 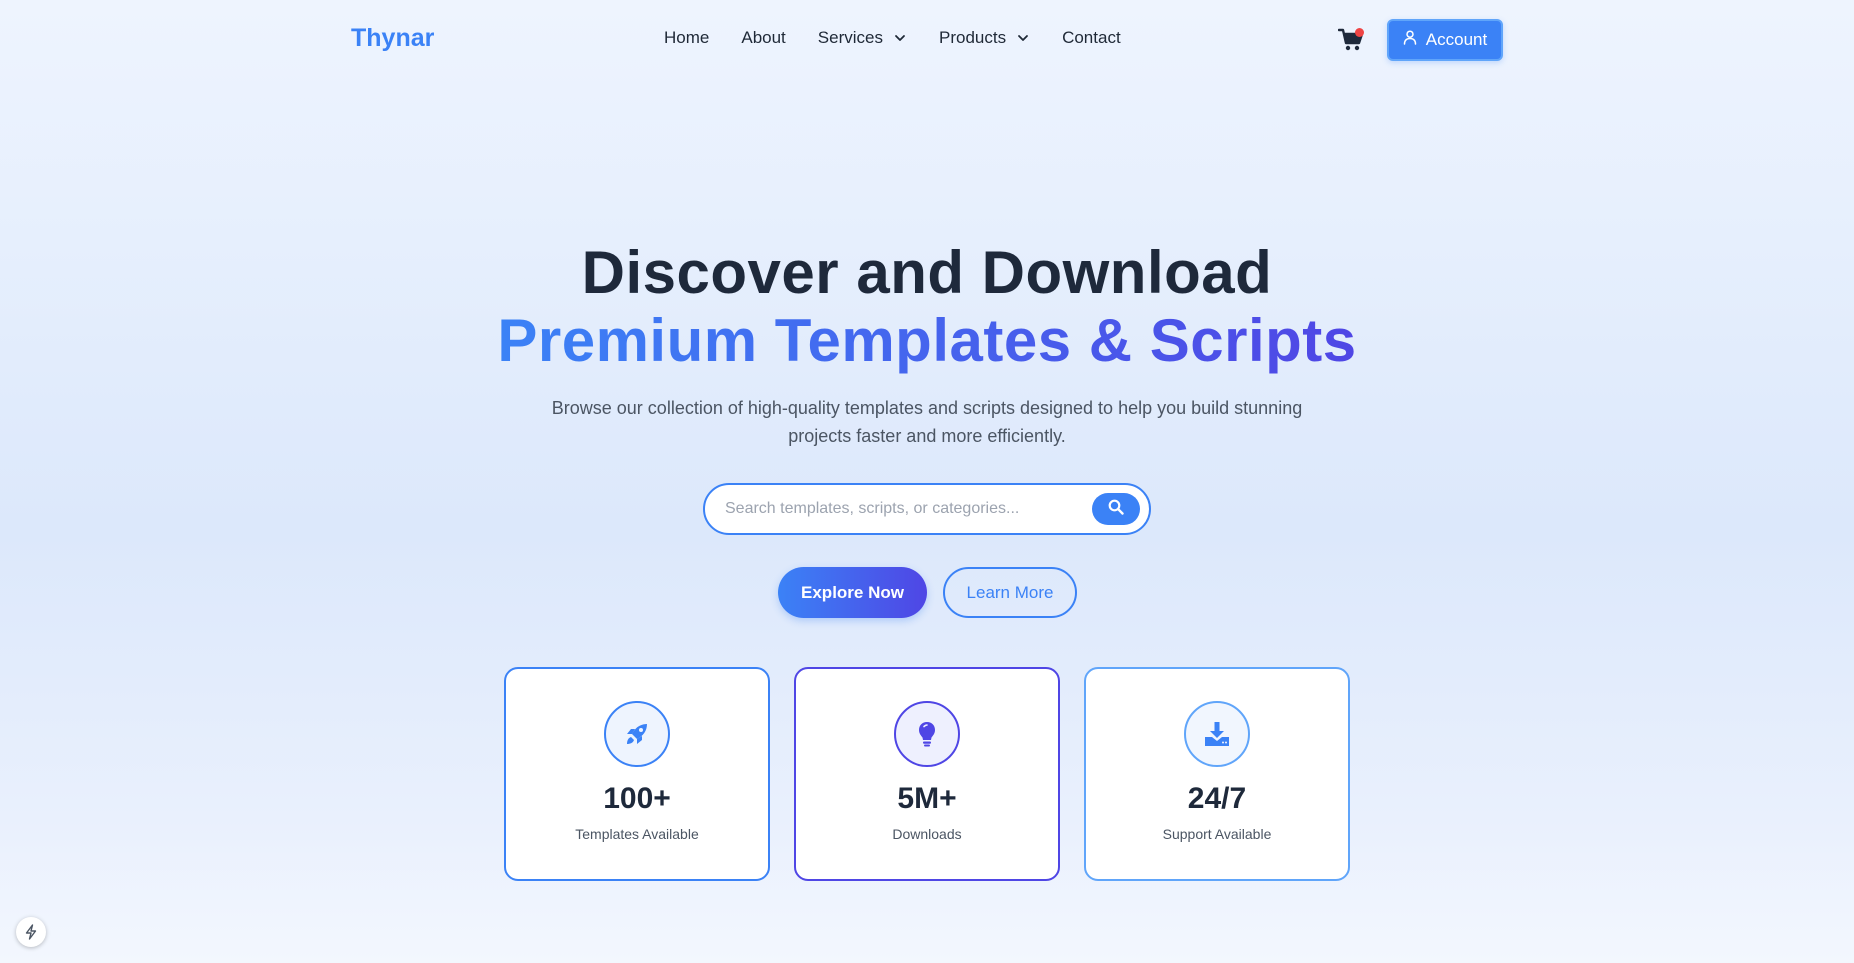 What do you see at coordinates (852, 592) in the screenshot?
I see `explore-now-button: Explore Now` at bounding box center [852, 592].